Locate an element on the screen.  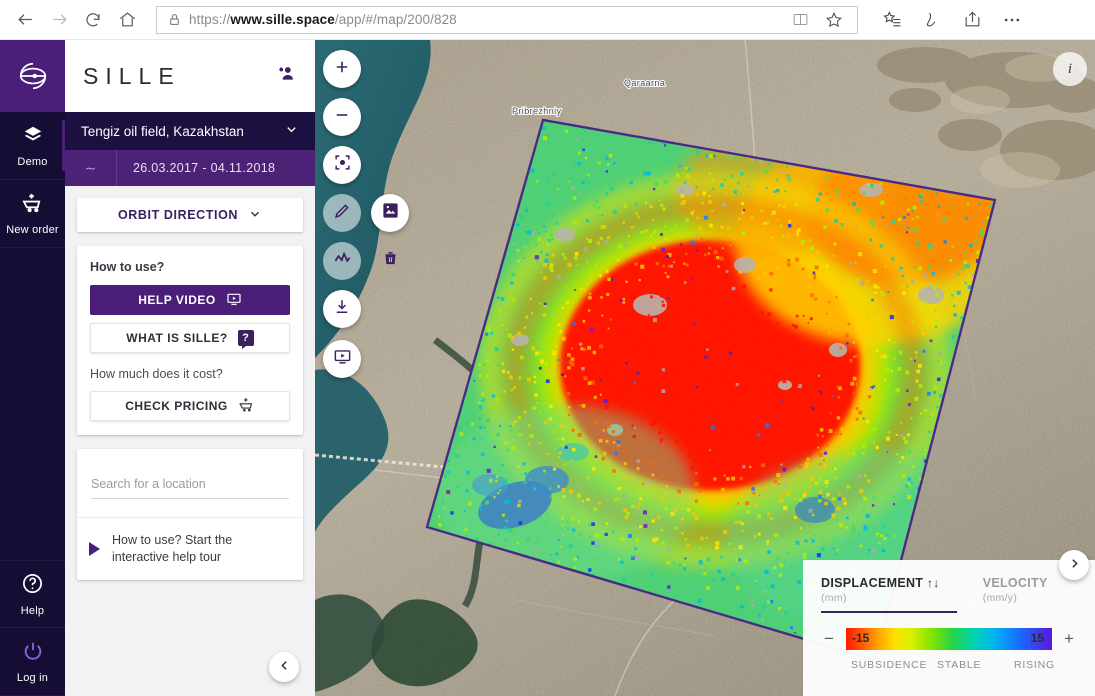
web-note-icon is located at coordinates (932, 20).